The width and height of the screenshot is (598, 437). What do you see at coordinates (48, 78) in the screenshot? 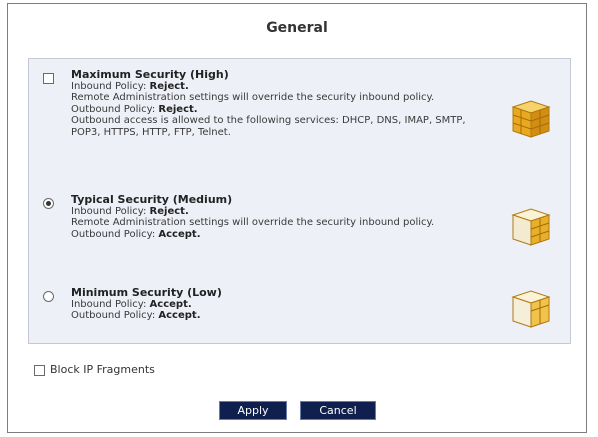
I see `maximum-security-selector` at bounding box center [48, 78].